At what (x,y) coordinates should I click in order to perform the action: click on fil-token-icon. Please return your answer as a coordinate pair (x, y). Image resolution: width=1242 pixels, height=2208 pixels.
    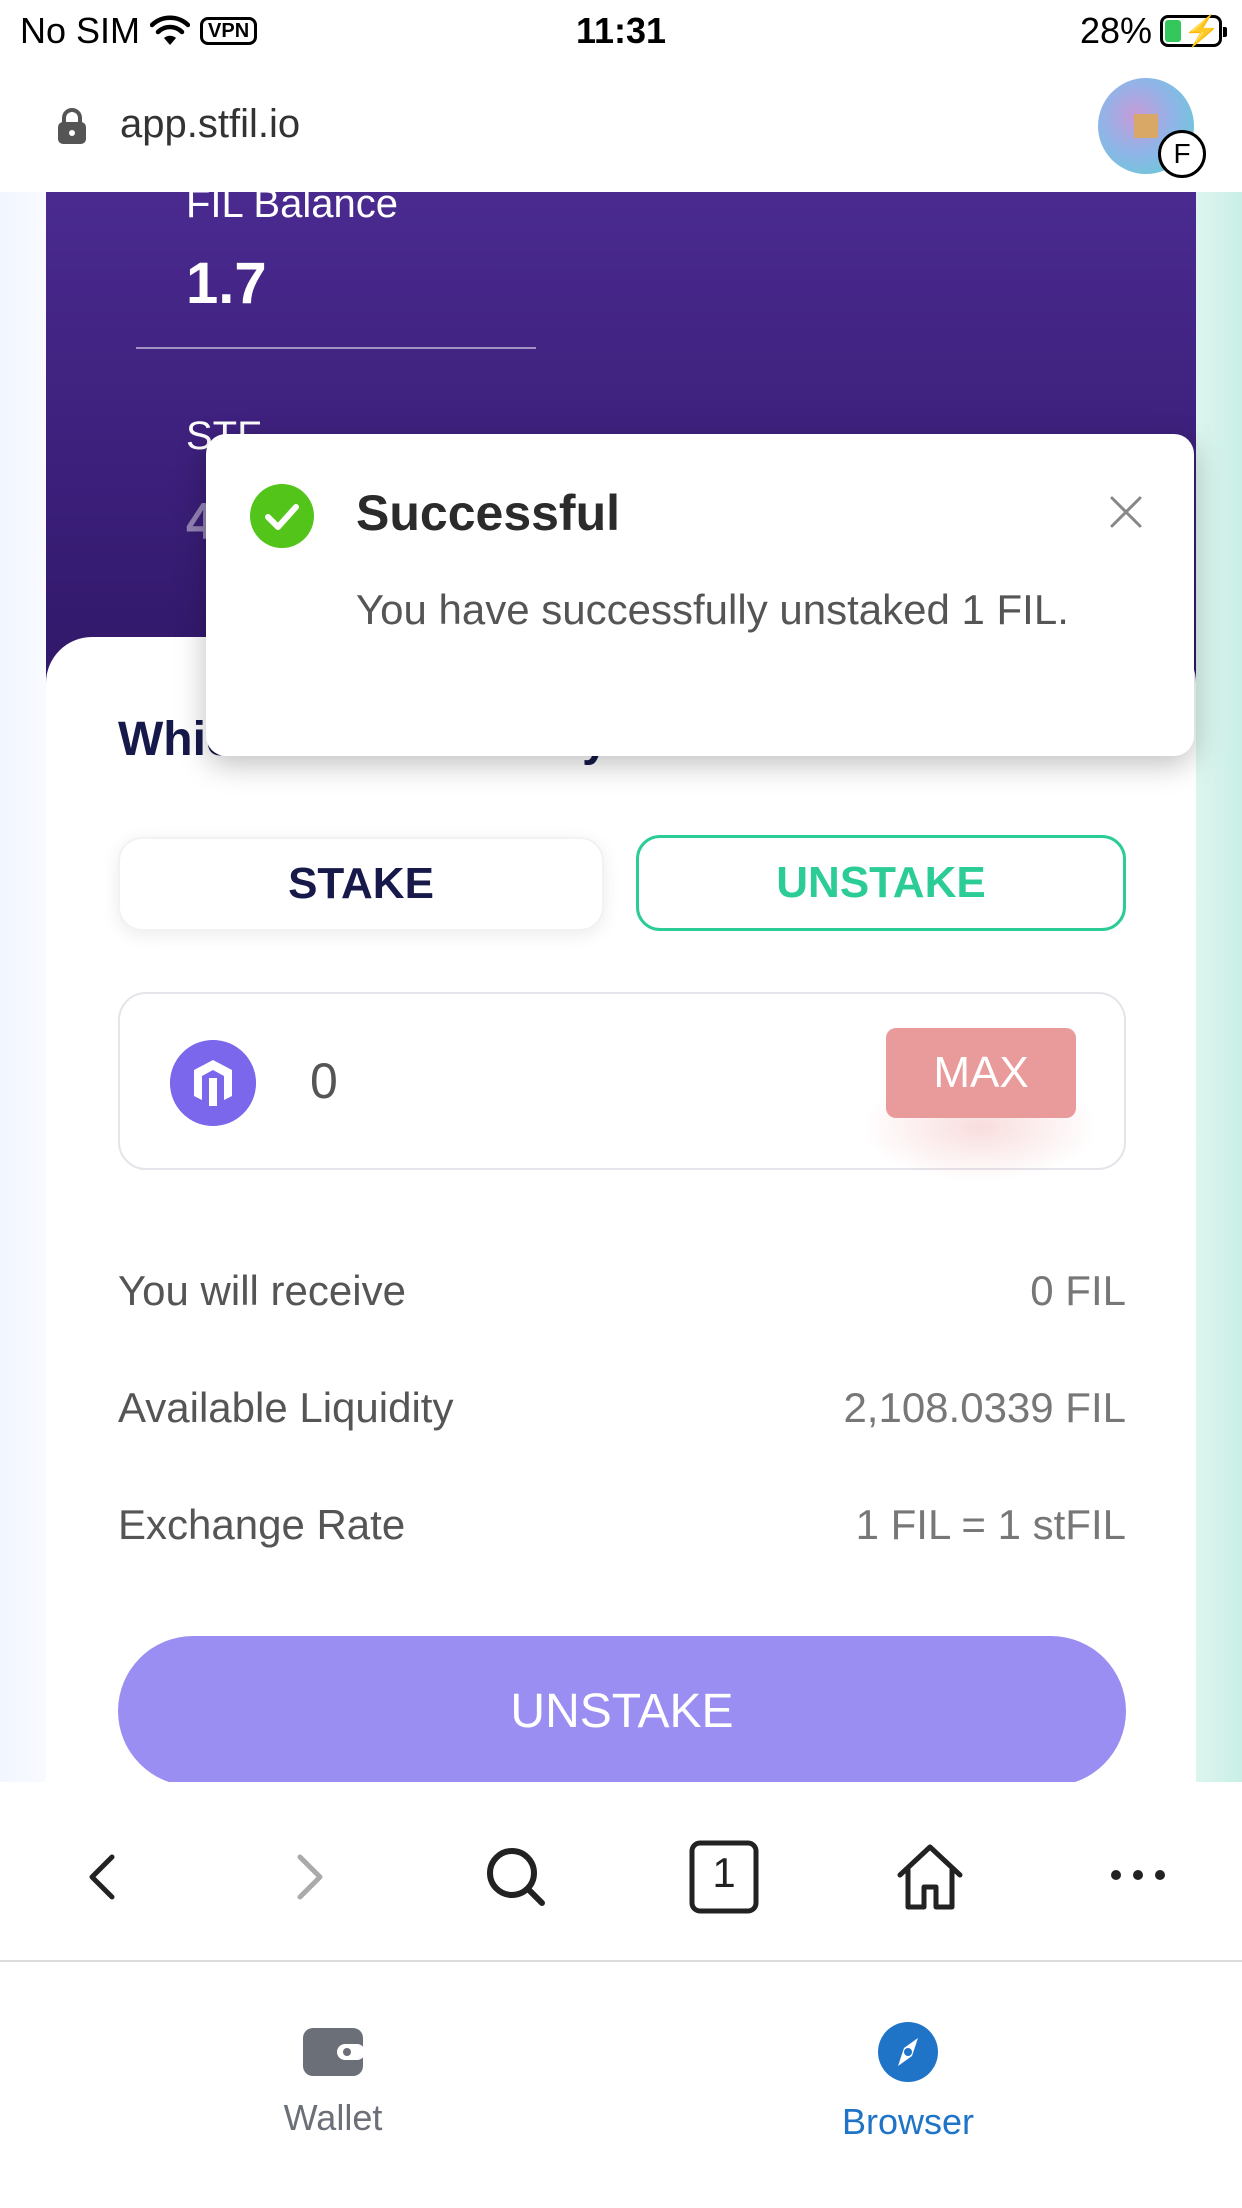
    Looking at the image, I should click on (213, 1083).